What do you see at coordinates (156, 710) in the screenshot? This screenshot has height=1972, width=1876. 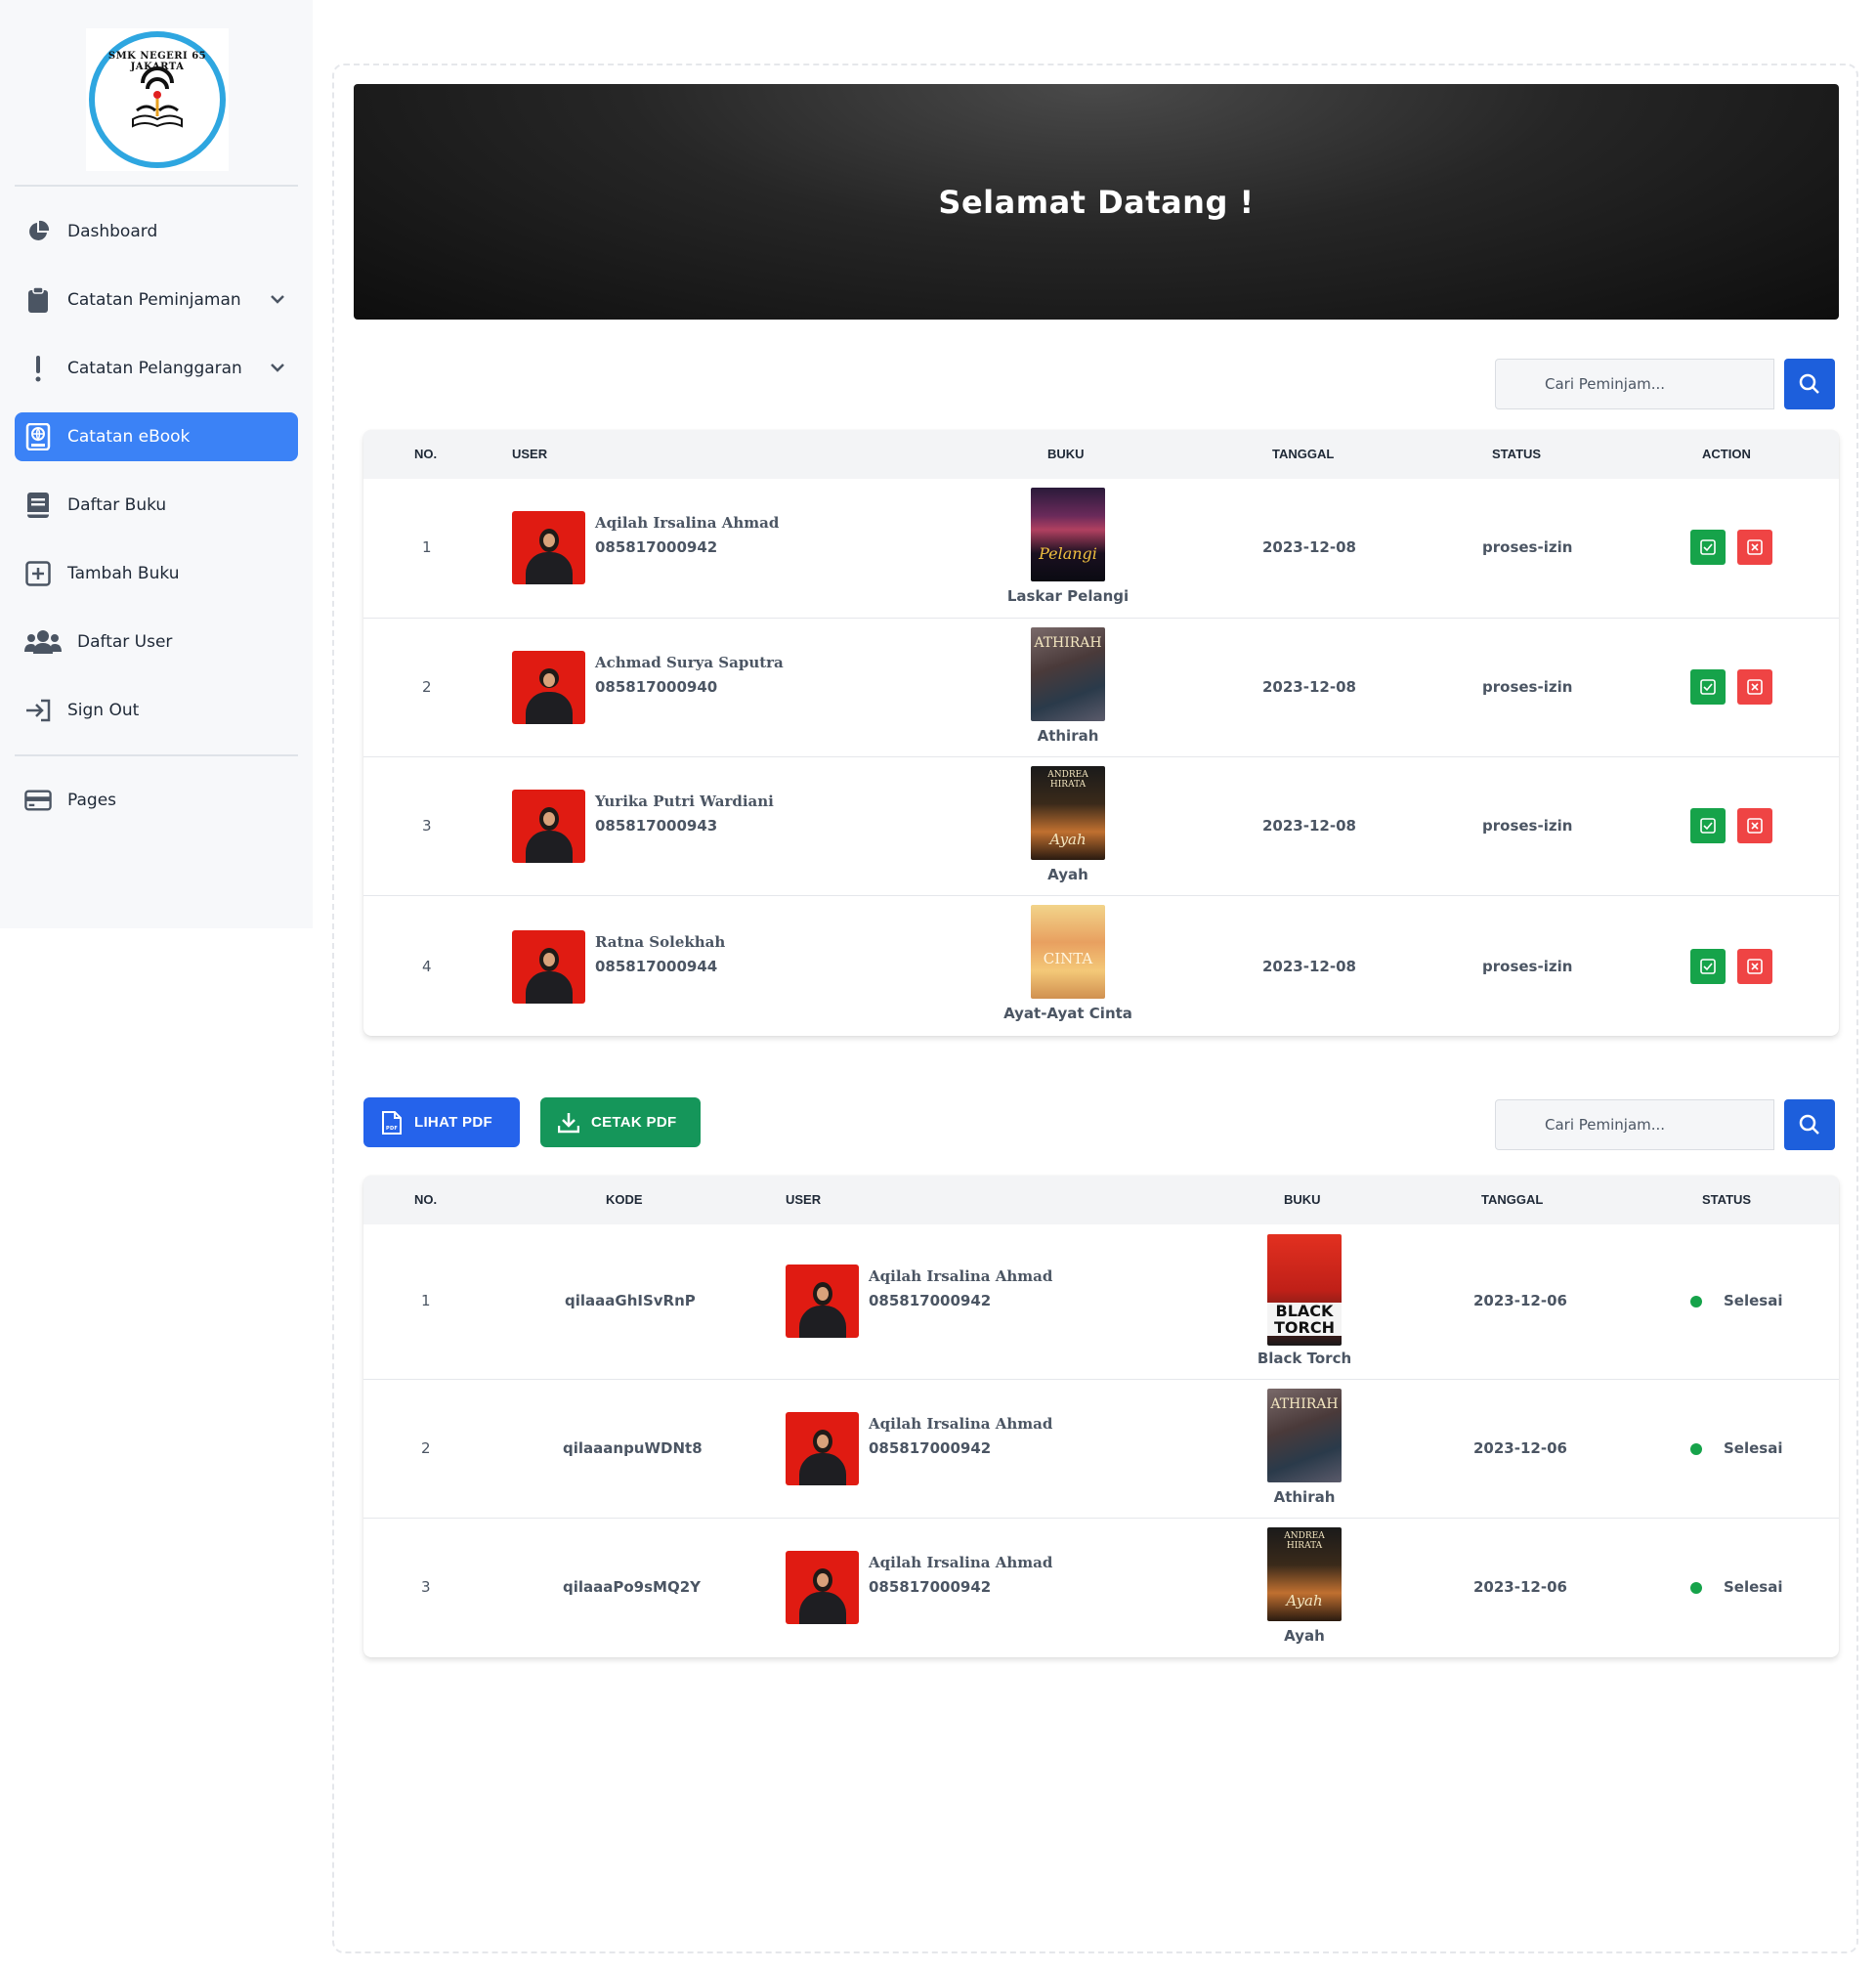 I see `sidebar-item-sign-out: Sign Out` at bounding box center [156, 710].